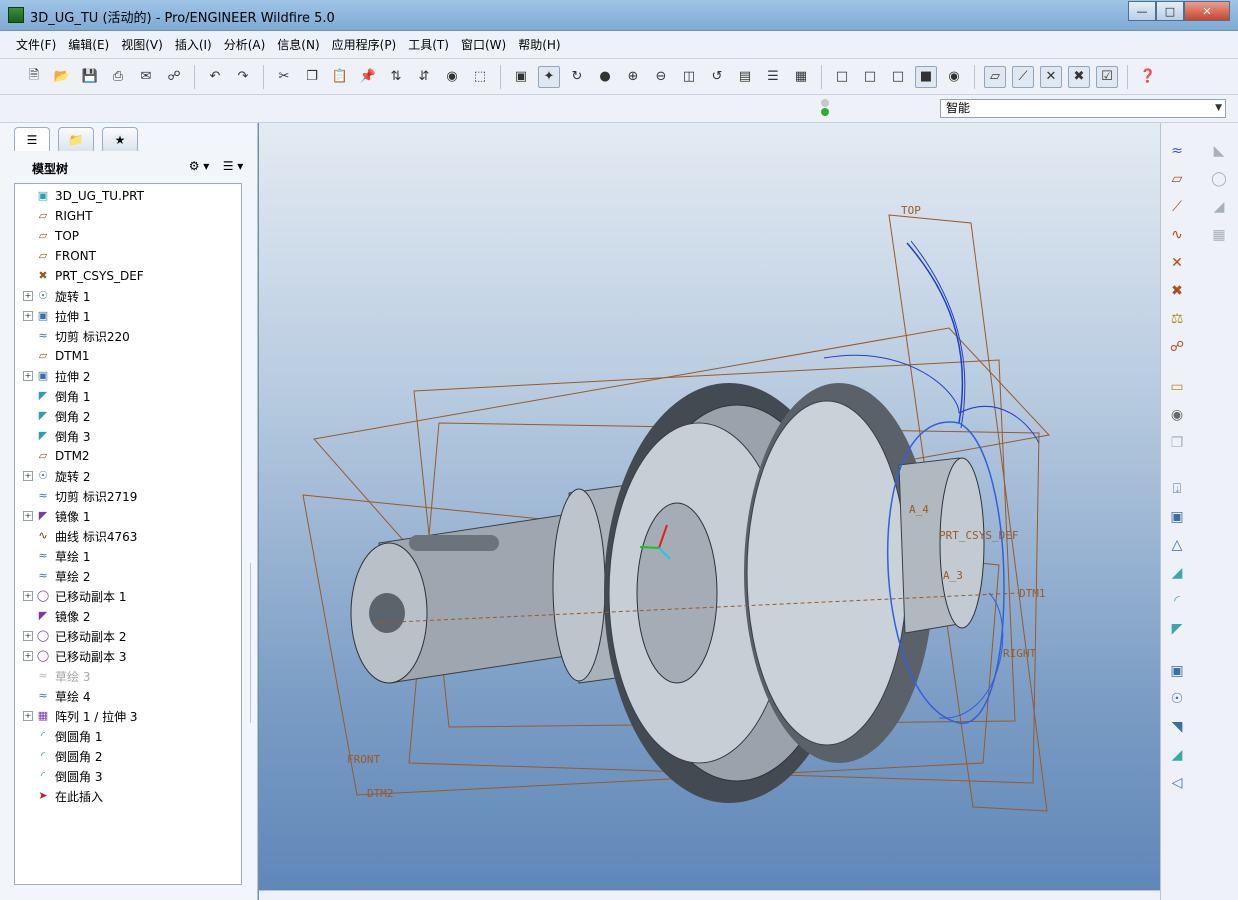  I want to click on tree-item: + ◯ 已移动副本 2, so click(128, 636).